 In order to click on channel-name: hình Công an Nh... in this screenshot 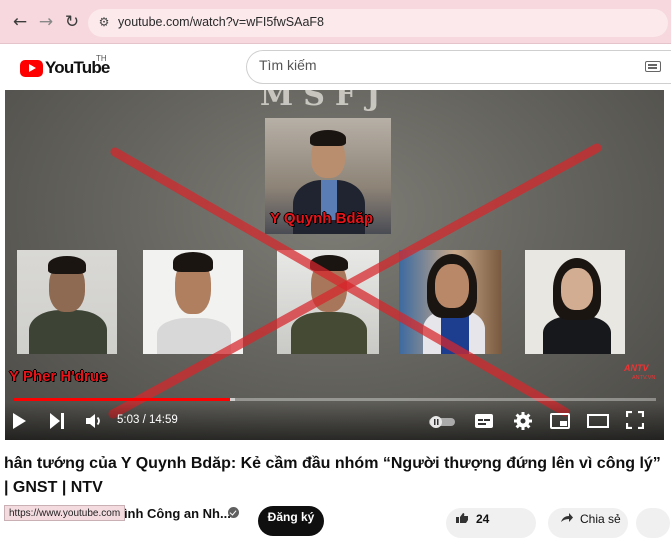, I will do `click(173, 513)`.